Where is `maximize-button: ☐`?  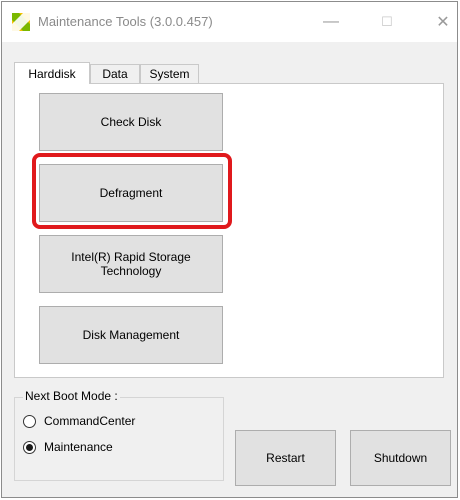 maximize-button: ☐ is located at coordinates (387, 22).